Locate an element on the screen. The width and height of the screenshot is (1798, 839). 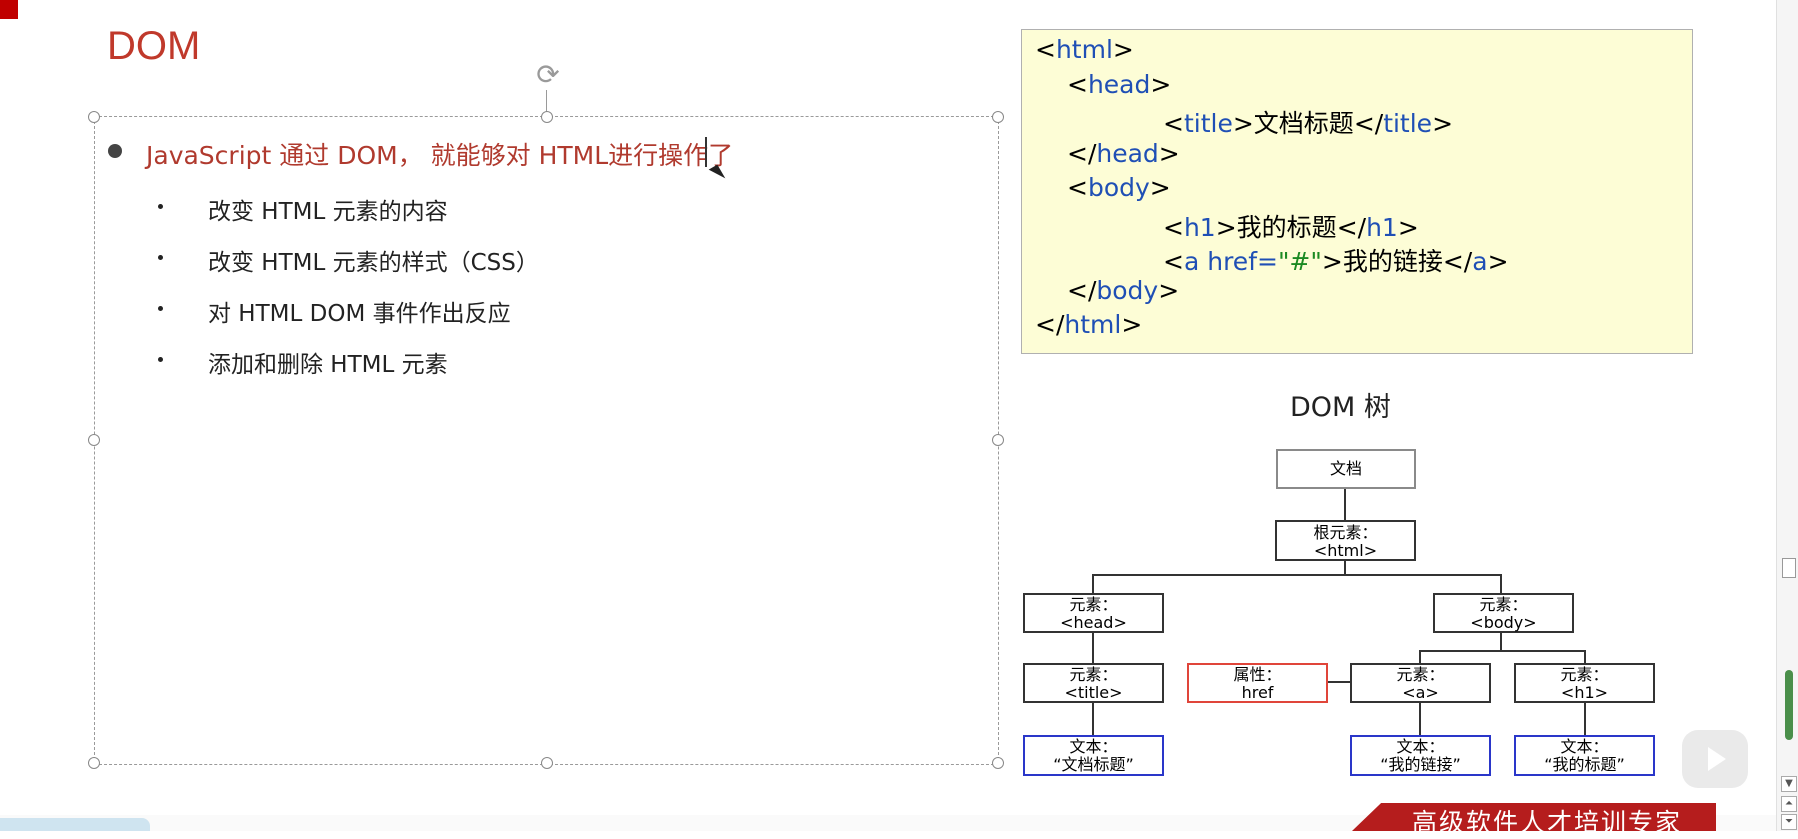
slide-title: DOM is located at coordinates (154, 46).